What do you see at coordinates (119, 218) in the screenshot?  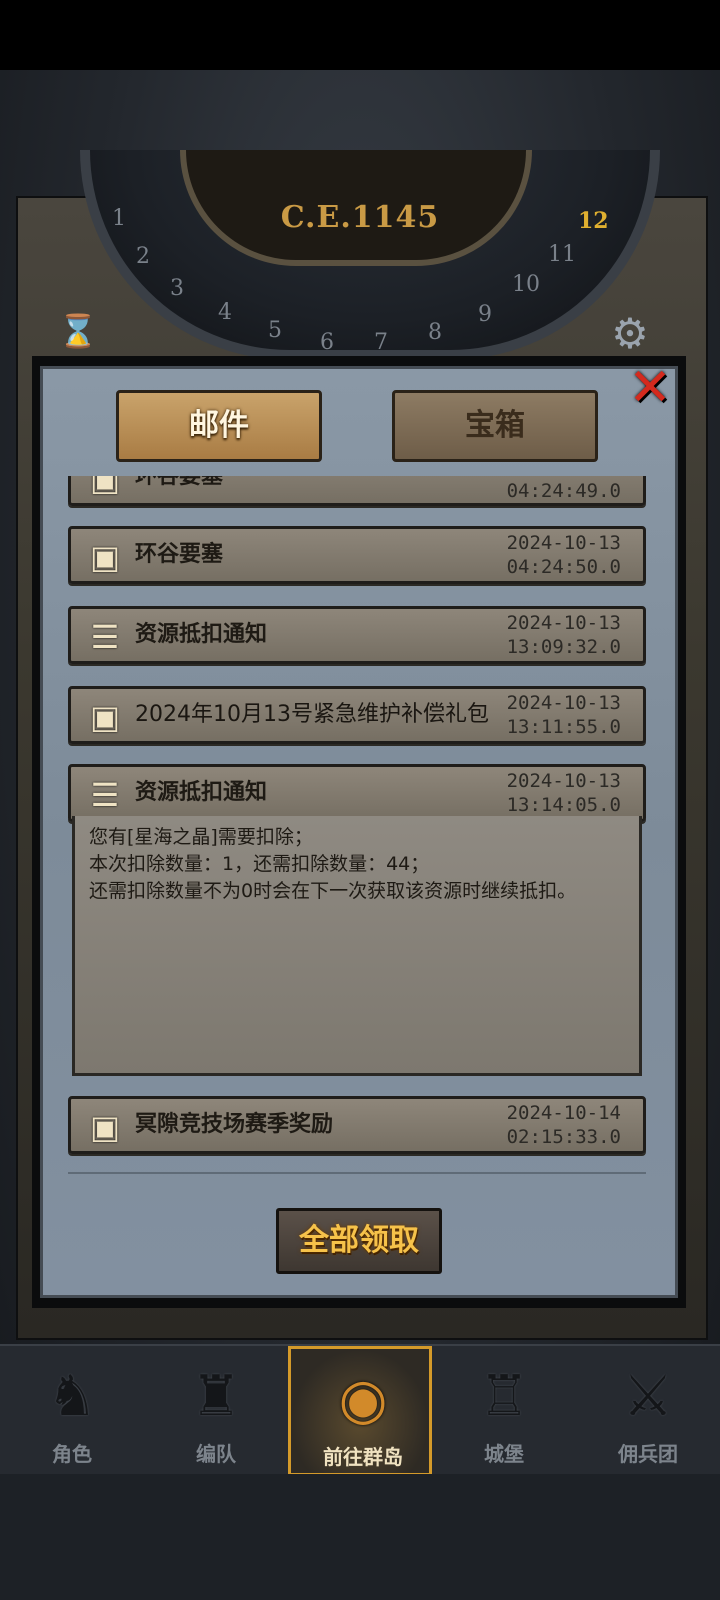 I see `dial-number: 1` at bounding box center [119, 218].